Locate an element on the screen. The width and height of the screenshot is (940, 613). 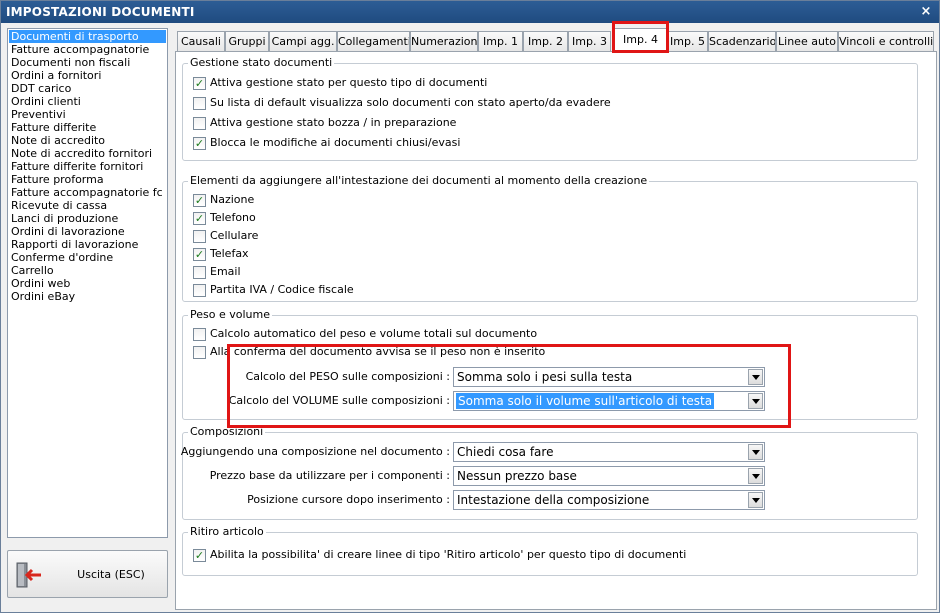
intestazione-checkbox-1: ✓ is located at coordinates (199, 218).